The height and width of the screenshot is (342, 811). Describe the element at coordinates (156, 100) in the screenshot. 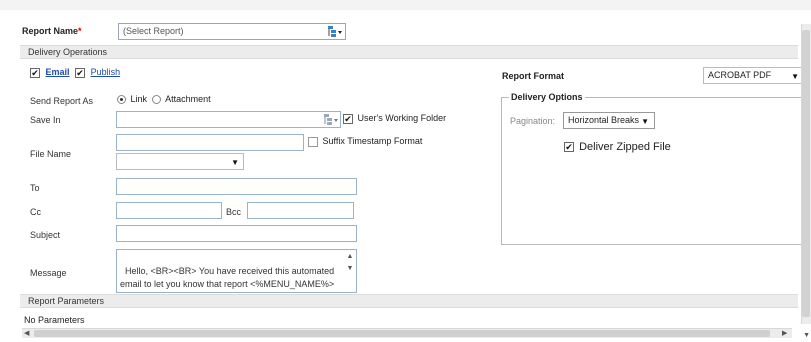

I see `attachment-radio` at that location.